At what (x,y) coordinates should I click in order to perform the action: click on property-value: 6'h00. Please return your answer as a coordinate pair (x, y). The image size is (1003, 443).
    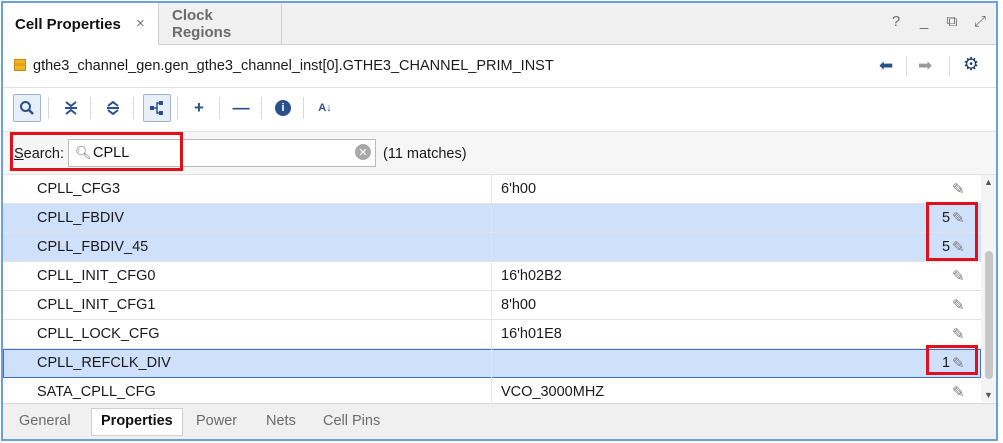
    Looking at the image, I should click on (518, 189).